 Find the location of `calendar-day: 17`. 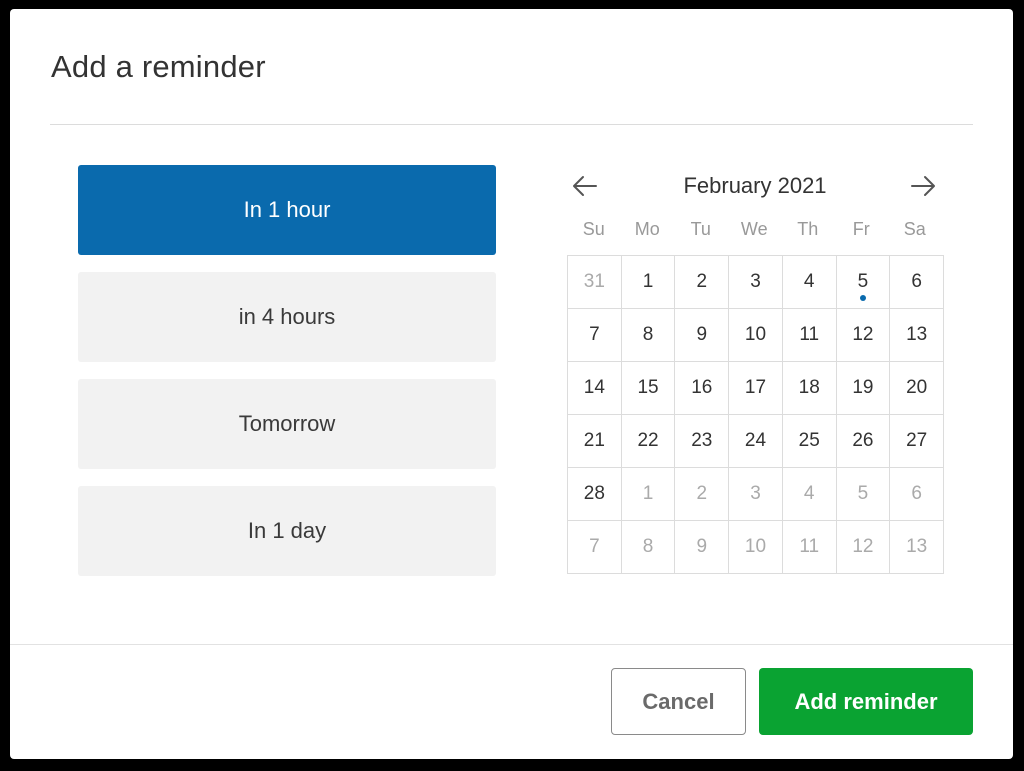

calendar-day: 17 is located at coordinates (756, 388).